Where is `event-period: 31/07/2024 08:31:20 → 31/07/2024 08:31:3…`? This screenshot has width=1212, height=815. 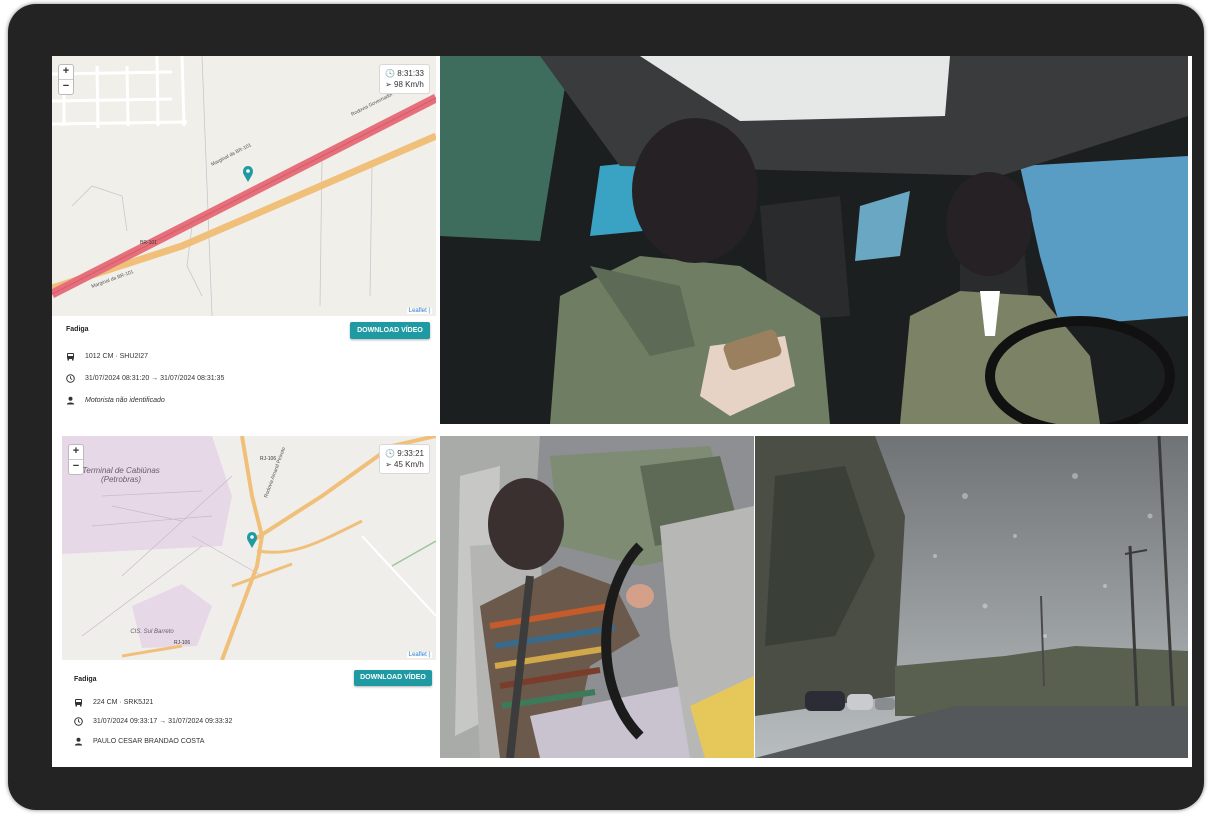
event-period: 31/07/2024 08:31:20 → 31/07/2024 08:31:3… is located at coordinates (155, 378).